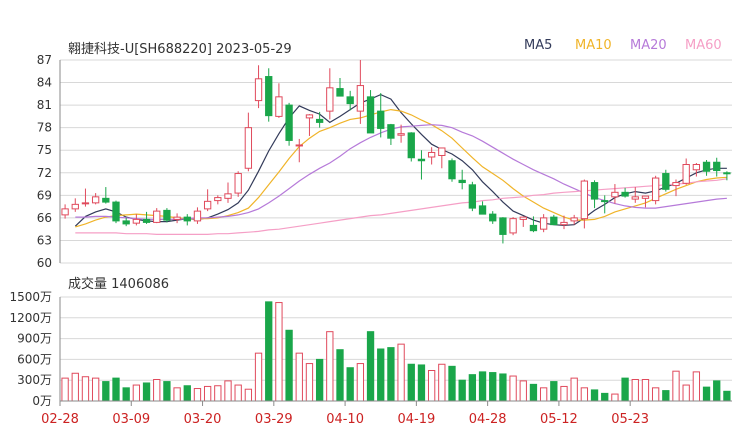 The width and height of the screenshot is (740, 440). I want to click on x-tick-label: 03-20, so click(203, 419).